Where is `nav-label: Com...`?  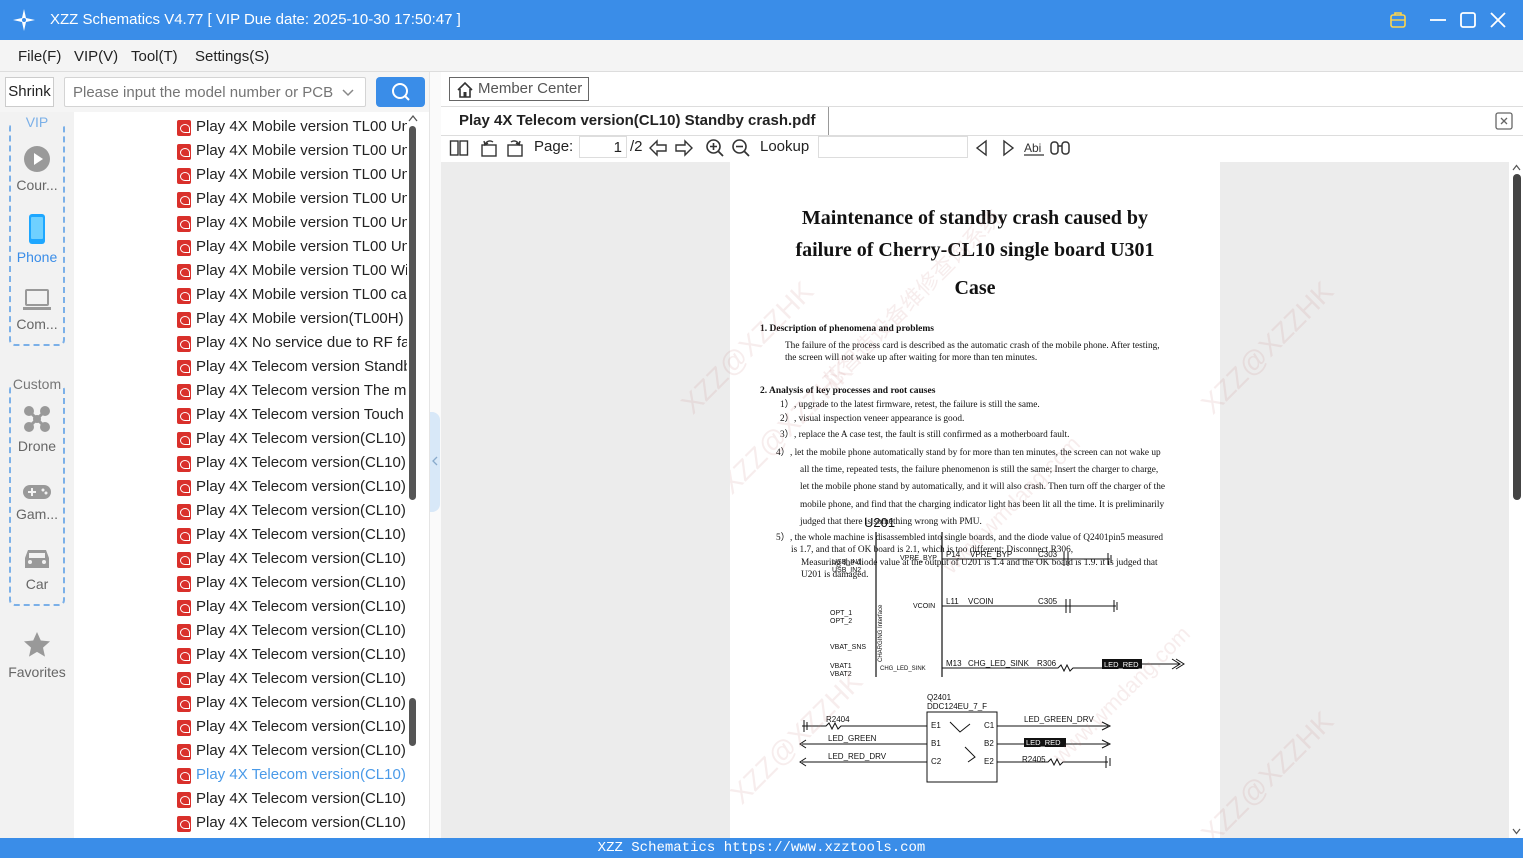
nav-label: Com... is located at coordinates (37, 324).